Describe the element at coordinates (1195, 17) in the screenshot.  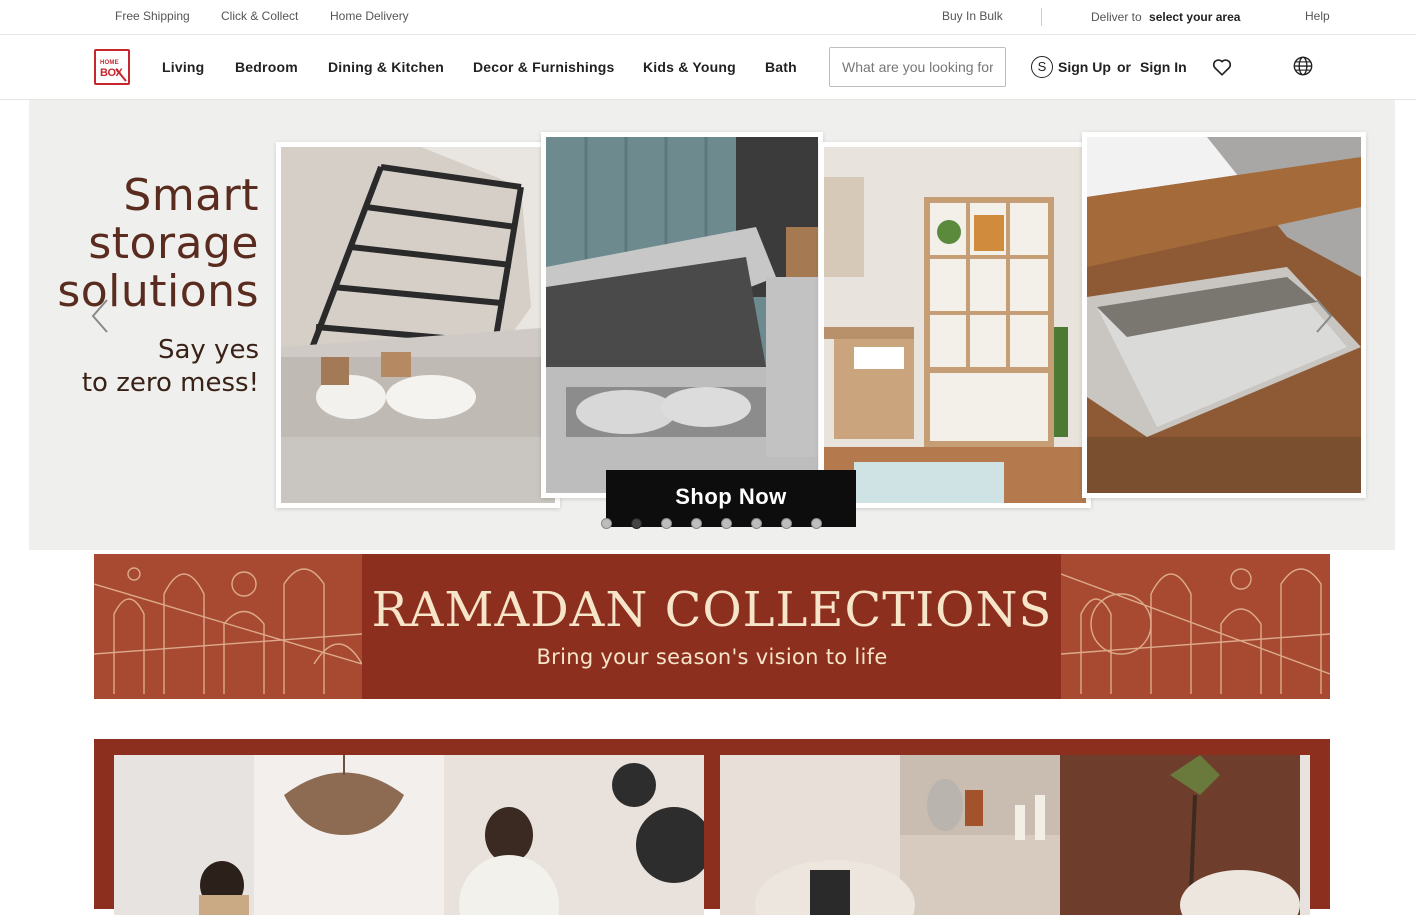
I see `select-area-value: select your area` at that location.